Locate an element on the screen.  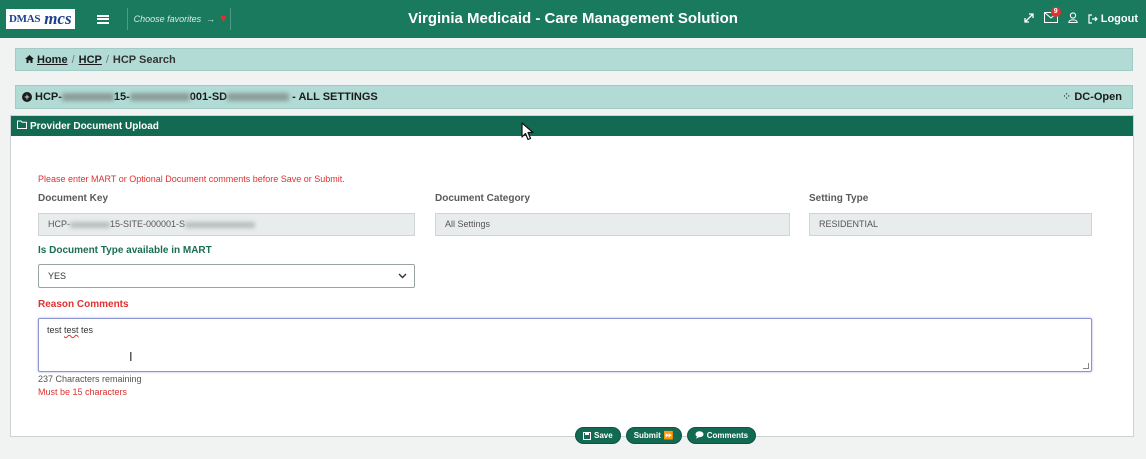
hcp-id-suffix: - ALL SETTINGS is located at coordinates (333, 97).